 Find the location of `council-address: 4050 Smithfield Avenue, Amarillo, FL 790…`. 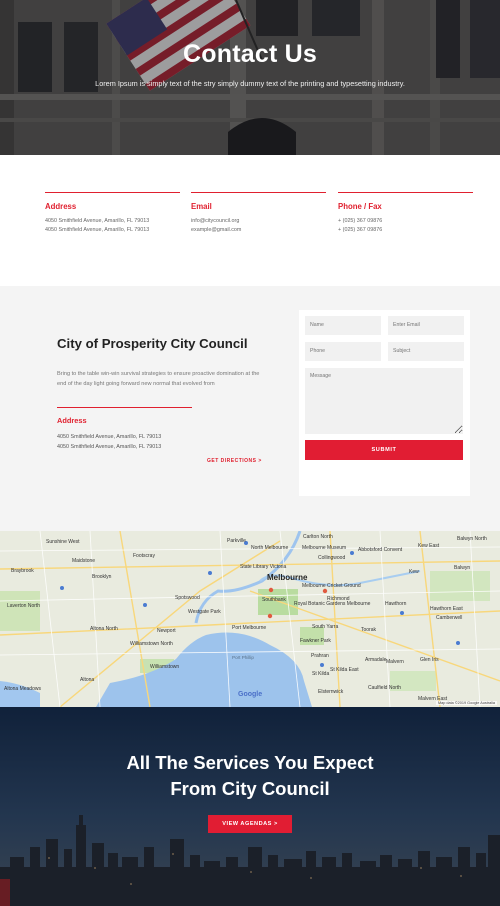

council-address: 4050 Smithfield Avenue, Amarillo, FL 790… is located at coordinates (109, 442).